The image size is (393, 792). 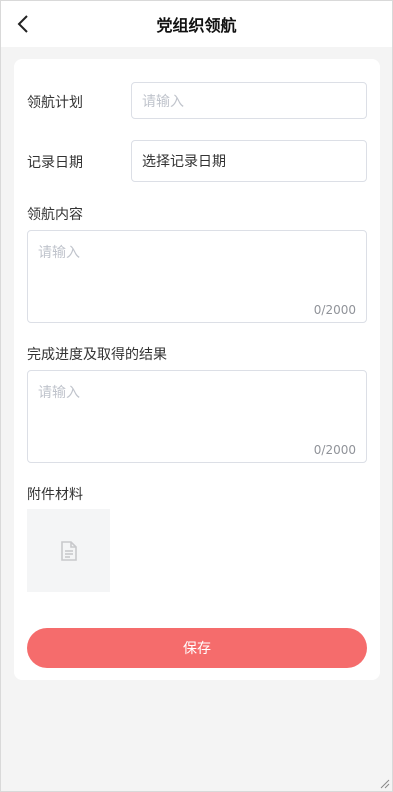 What do you see at coordinates (184, 162) in the screenshot?
I see `record-date-placeholder: 选择记录日期` at bounding box center [184, 162].